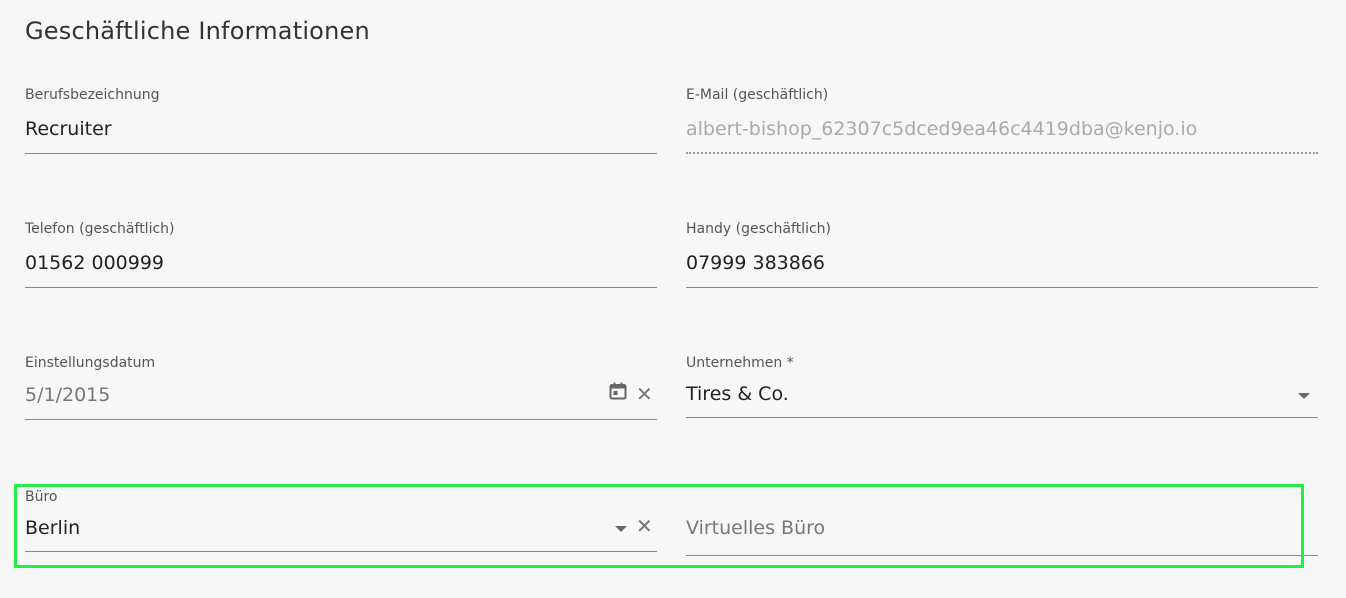 Image resolution: width=1346 pixels, height=598 pixels. Describe the element at coordinates (1002, 417) in the screenshot. I see `company-underline` at that location.